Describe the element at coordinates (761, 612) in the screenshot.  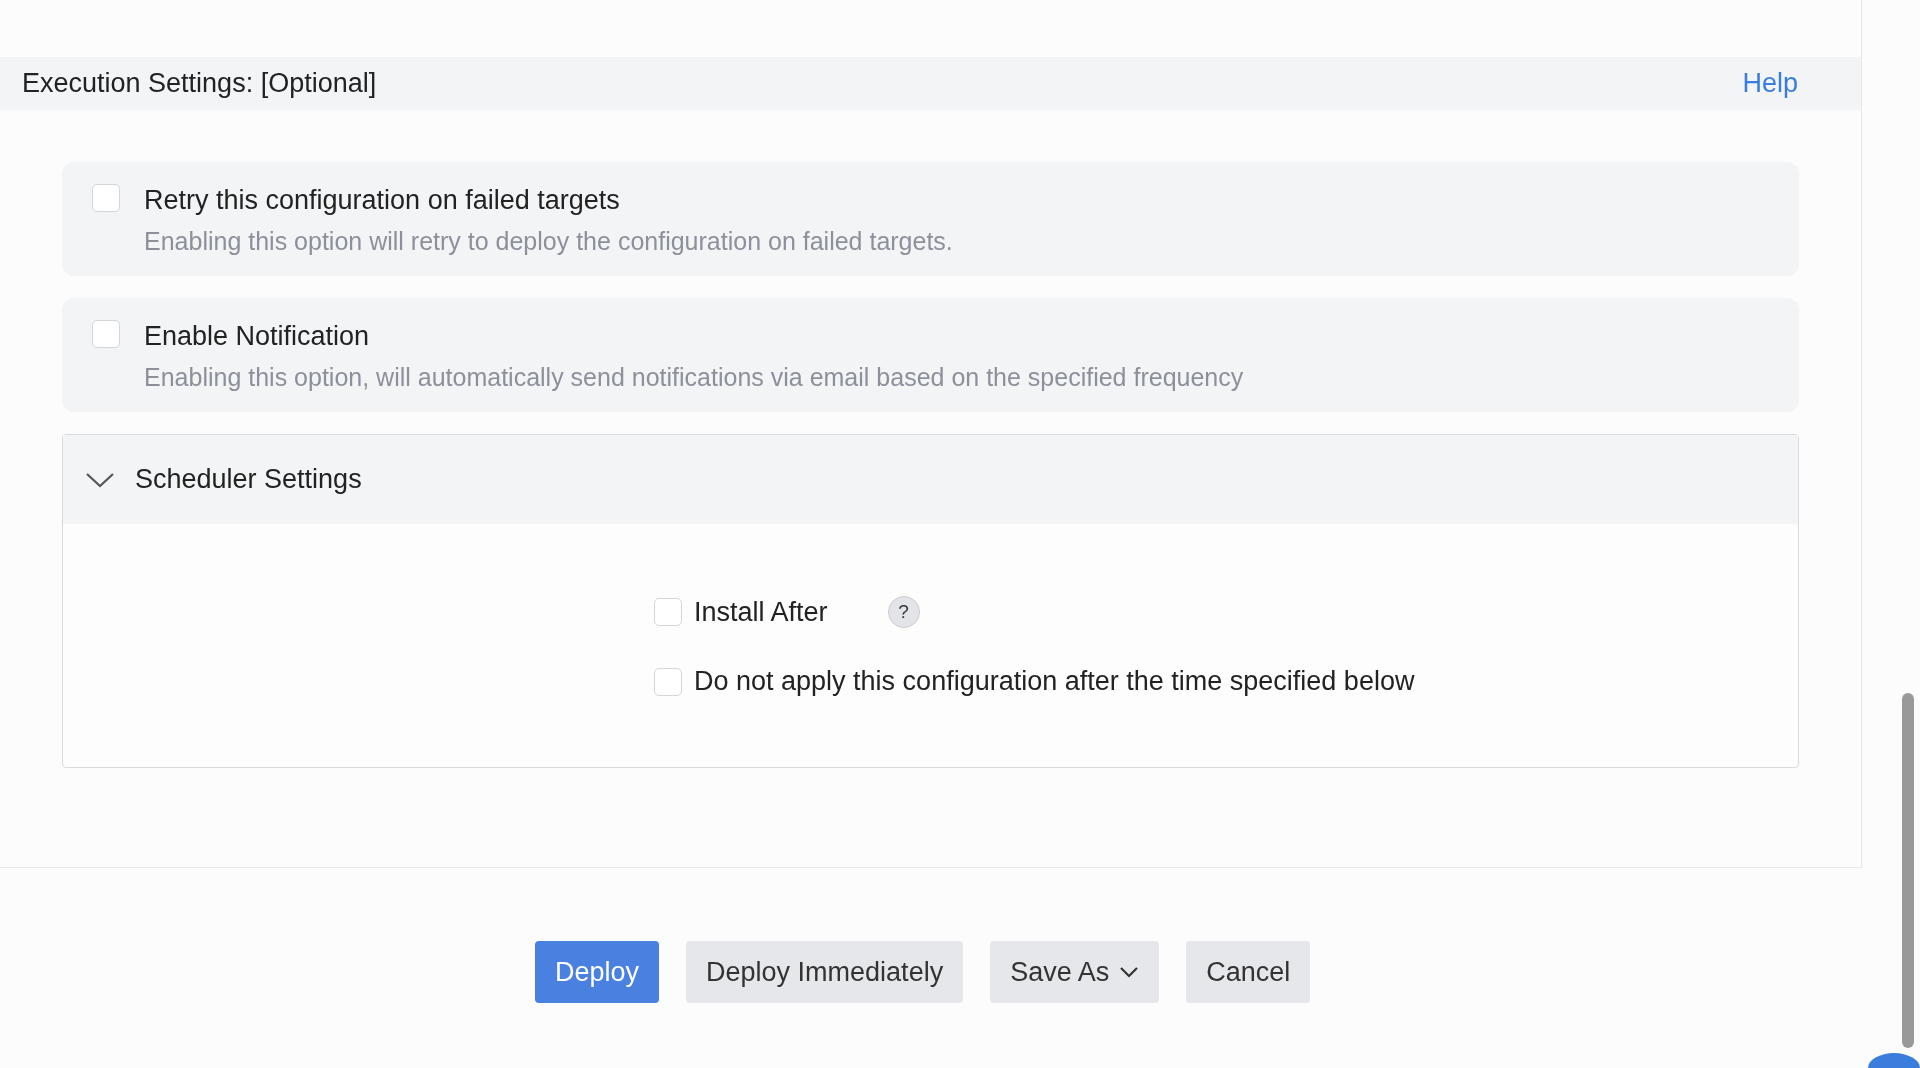
I see `scheduler-option-label: Install After` at that location.